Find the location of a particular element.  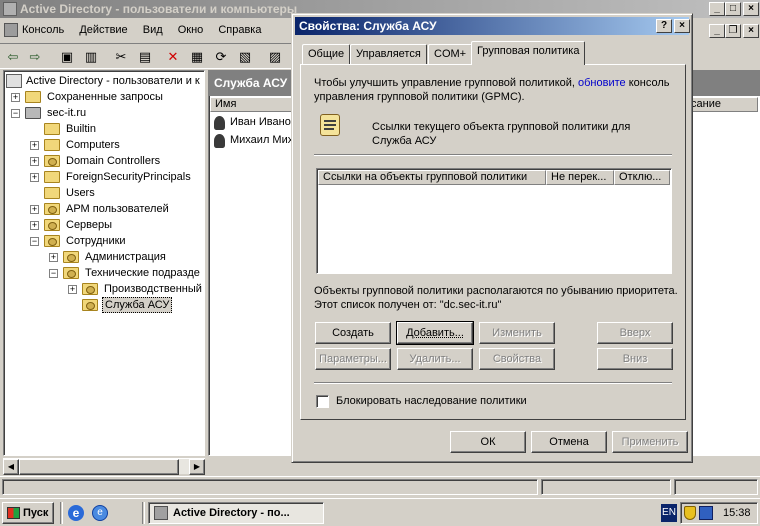

block-inheritance-label: Блокировать наследование политики is located at coordinates (431, 401).